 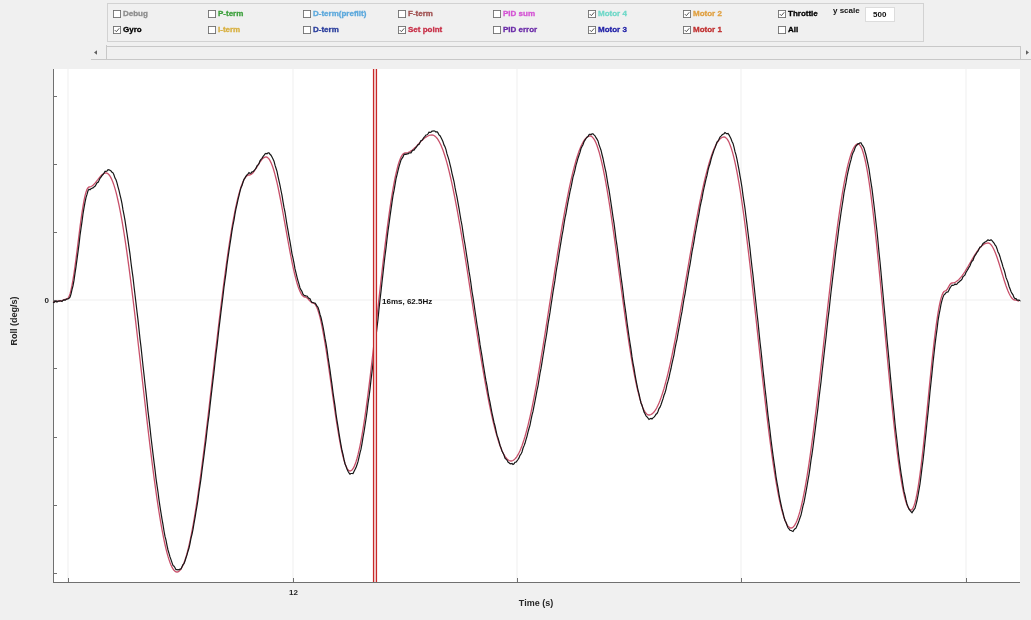 What do you see at coordinates (520, 30) in the screenshot?
I see `checkbox-label: PID error` at bounding box center [520, 30].